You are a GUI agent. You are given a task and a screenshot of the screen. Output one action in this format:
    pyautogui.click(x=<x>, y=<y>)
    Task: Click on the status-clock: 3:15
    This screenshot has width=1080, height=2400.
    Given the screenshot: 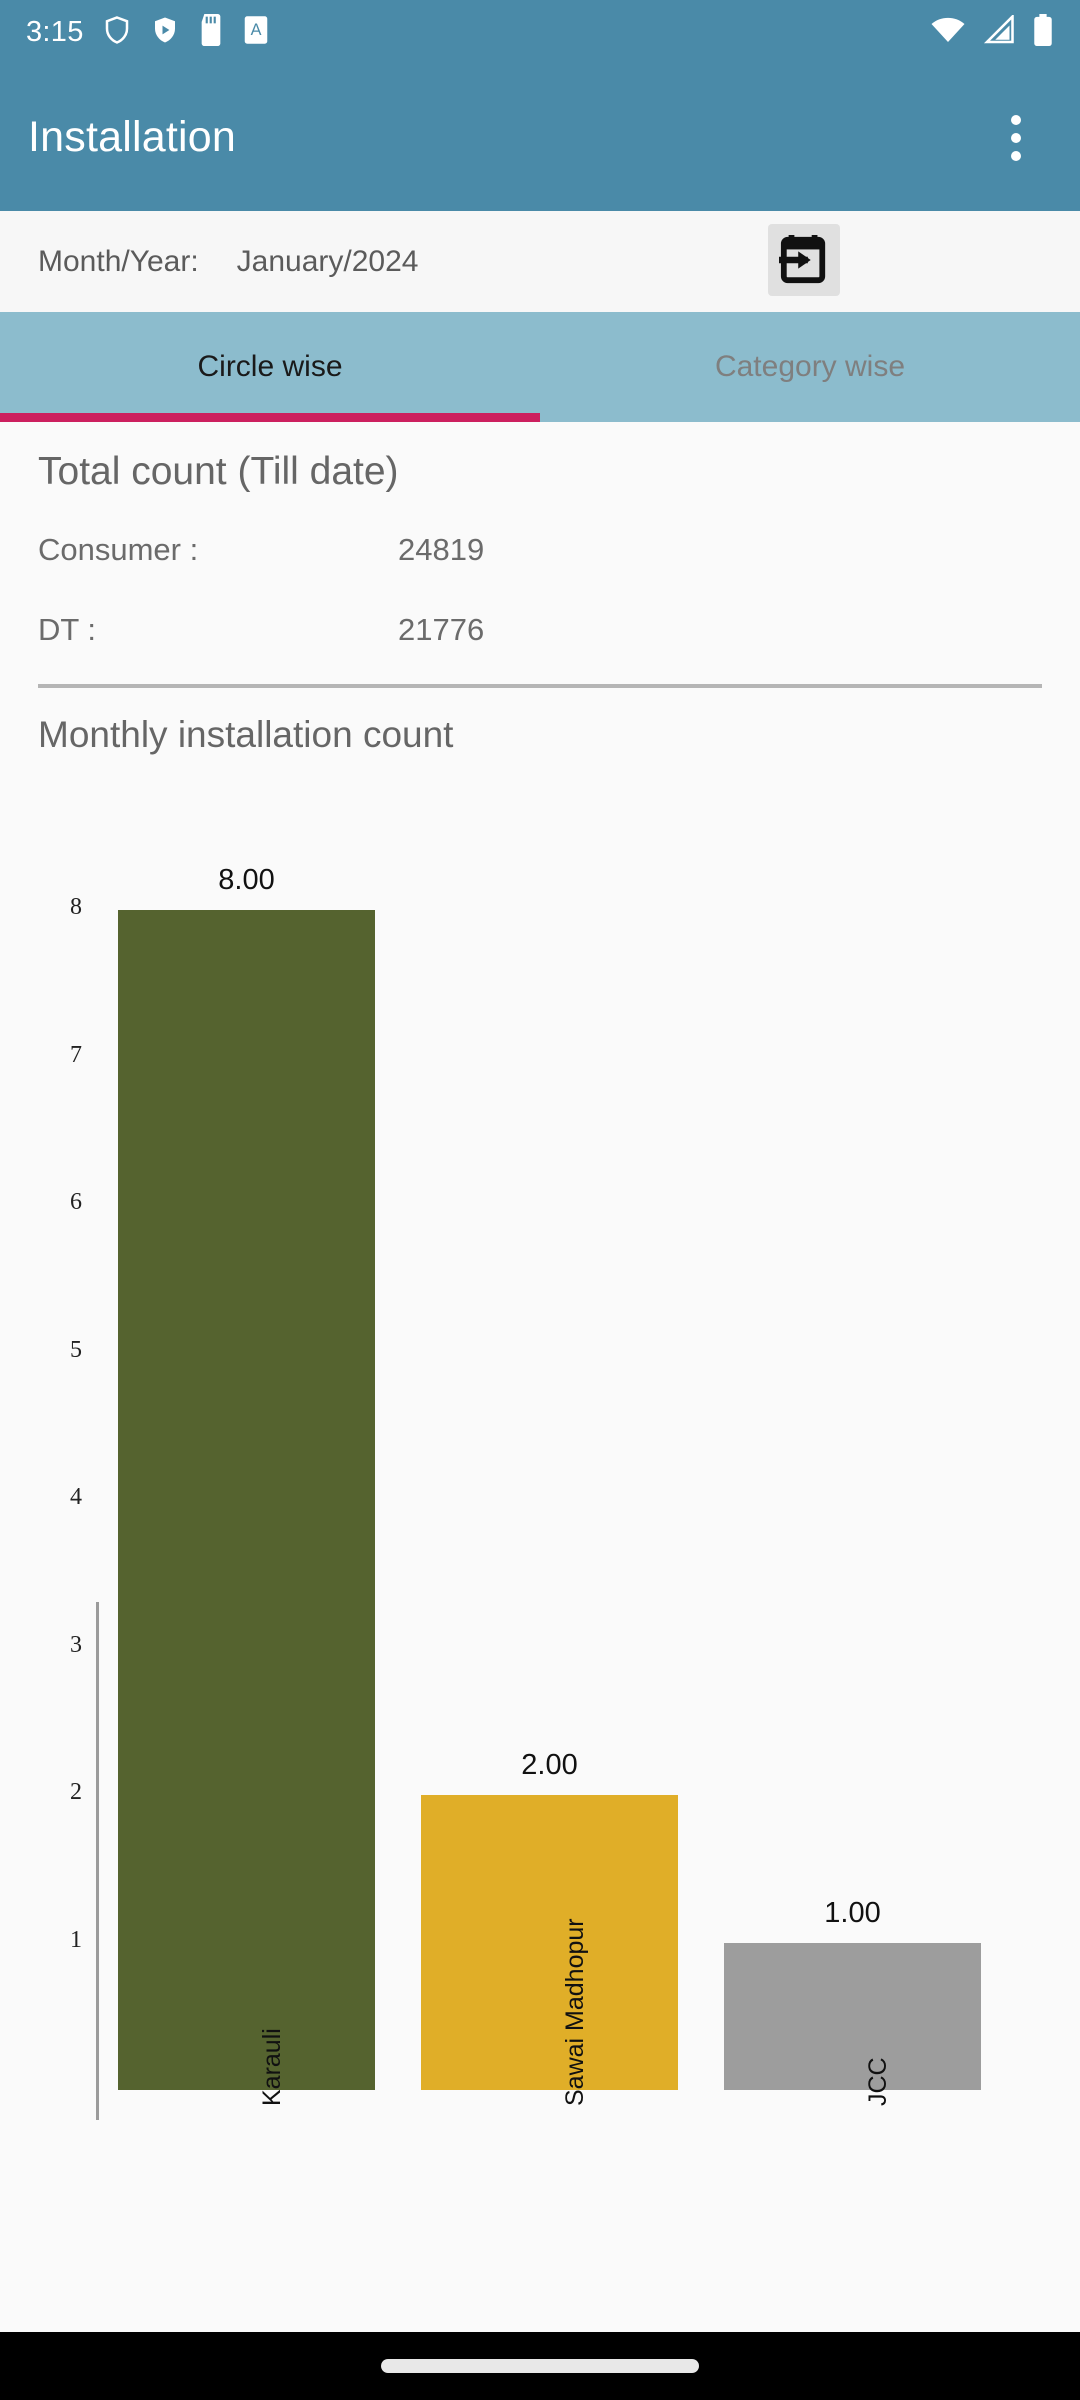 What is the action you would take?
    pyautogui.click(x=55, y=31)
    